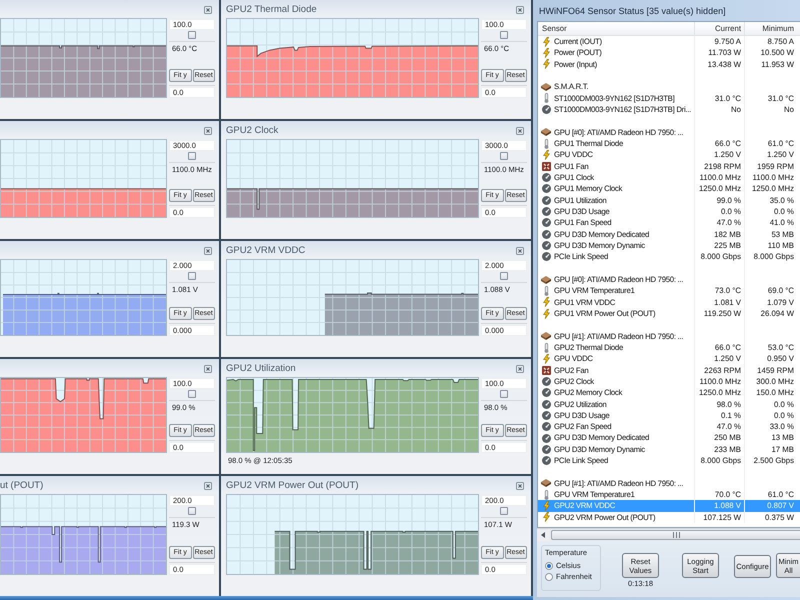 Image resolution: width=800 pixels, height=600 pixels. Describe the element at coordinates (543, 535) in the screenshot. I see `arrow-left-icon` at that location.